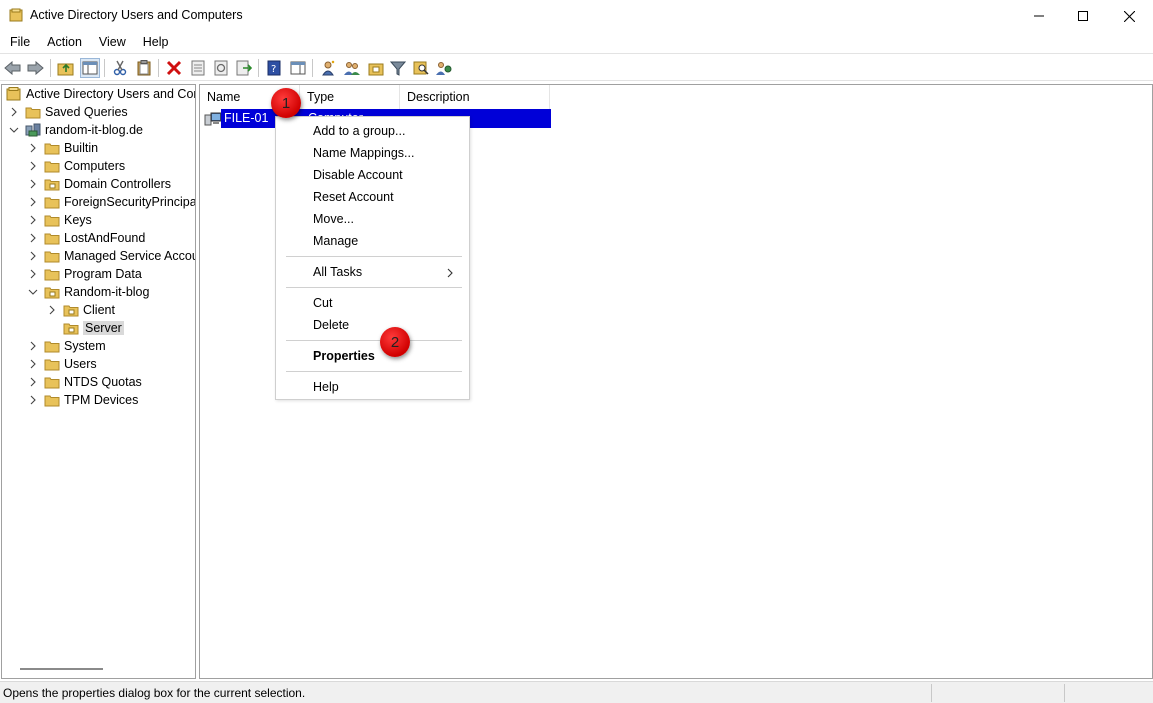  I want to click on column-header-description: Description, so click(475, 97).